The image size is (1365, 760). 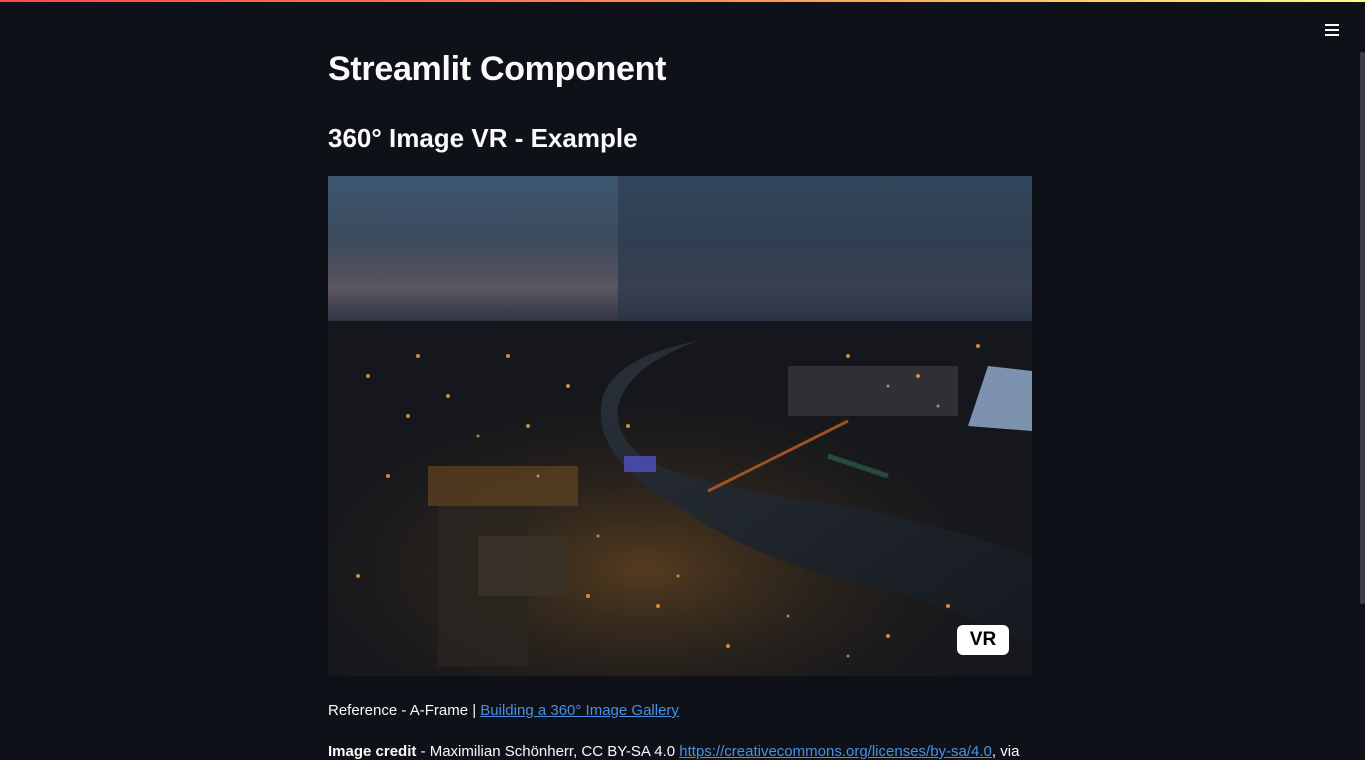 I want to click on image-credit-label: Image credit, so click(x=372, y=751).